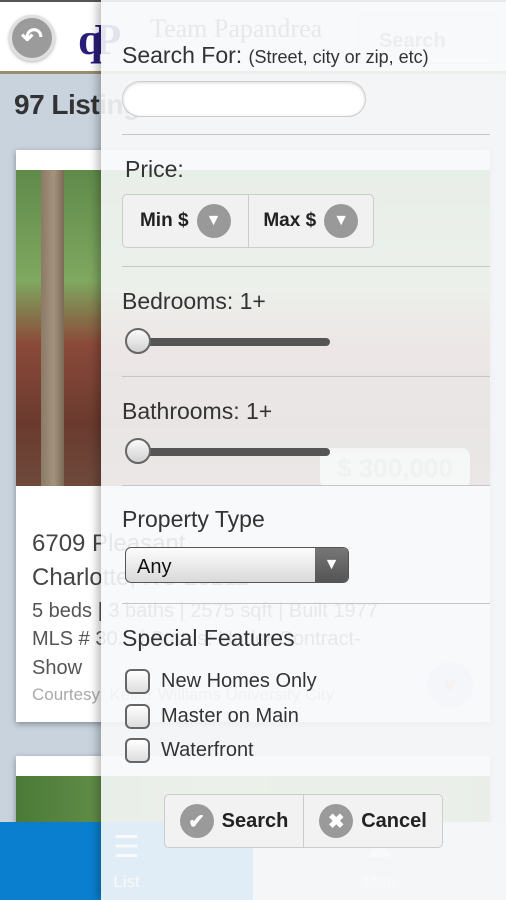  Describe the element at coordinates (221, 681) in the screenshot. I see `feature-new-homes: New Homes Only` at that location.